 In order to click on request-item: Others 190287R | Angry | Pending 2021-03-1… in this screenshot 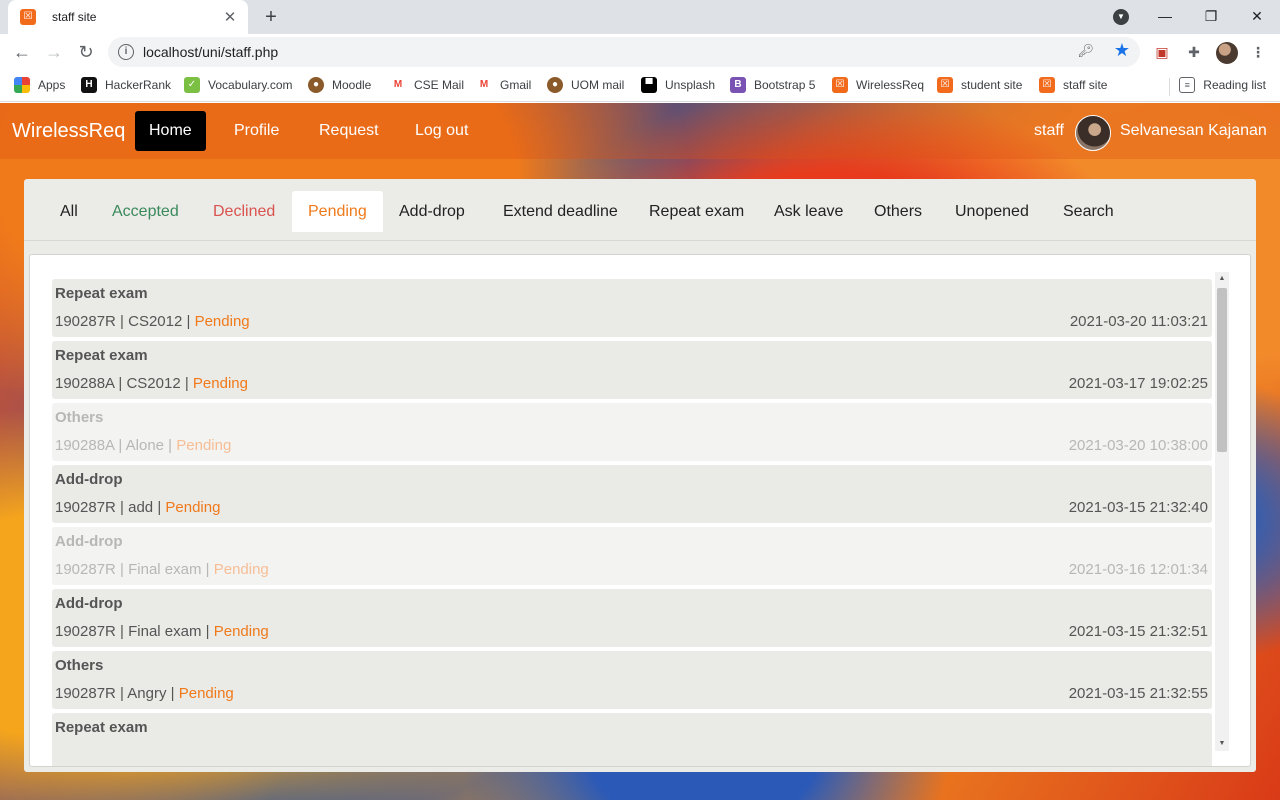, I will do `click(632, 680)`.